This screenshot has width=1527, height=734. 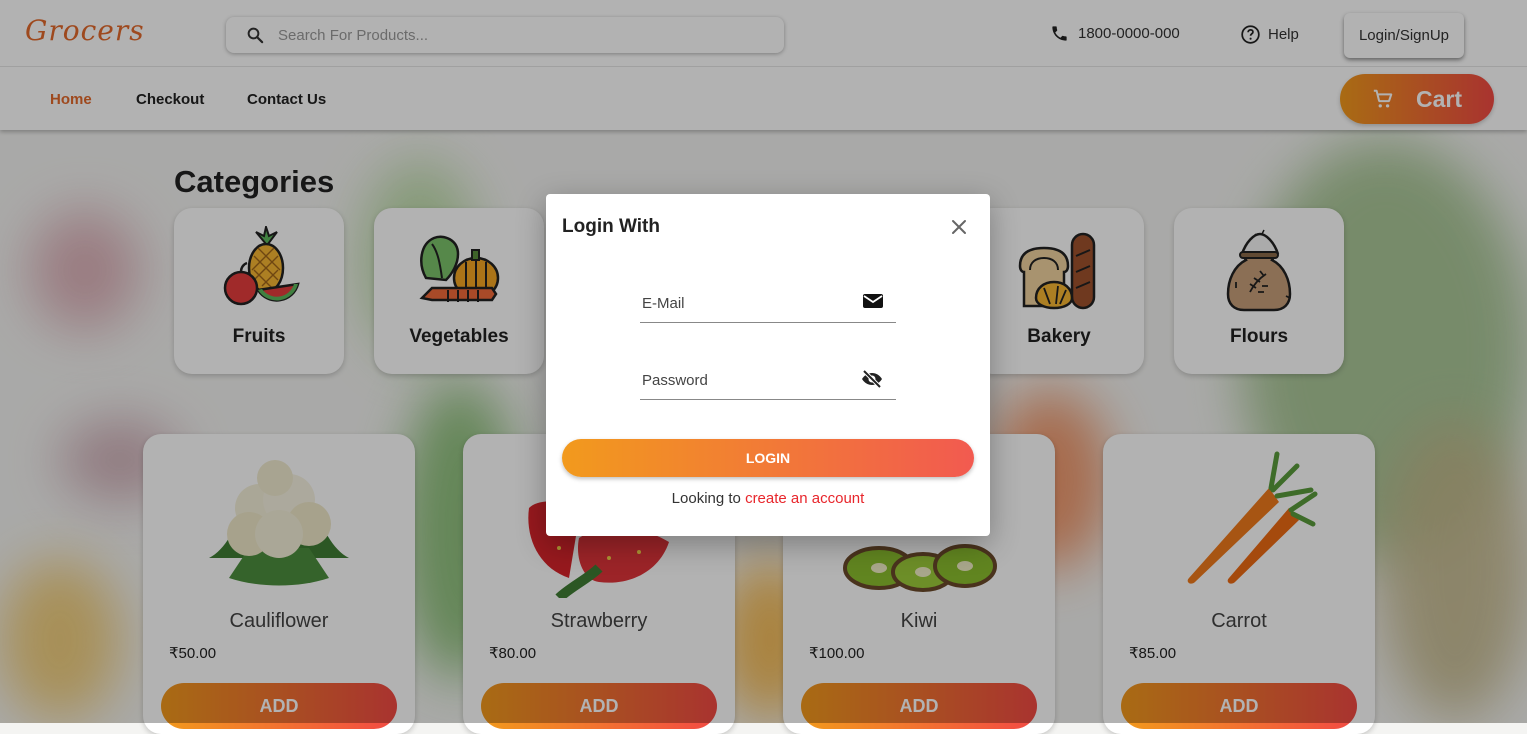 I want to click on create-account-link: create an account, so click(x=804, y=498).